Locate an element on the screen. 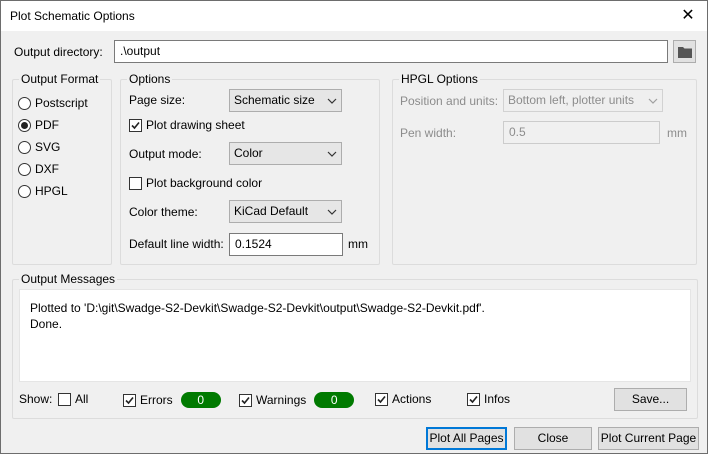 The height and width of the screenshot is (454, 708). line-width-label: Default line width: is located at coordinates (176, 244).